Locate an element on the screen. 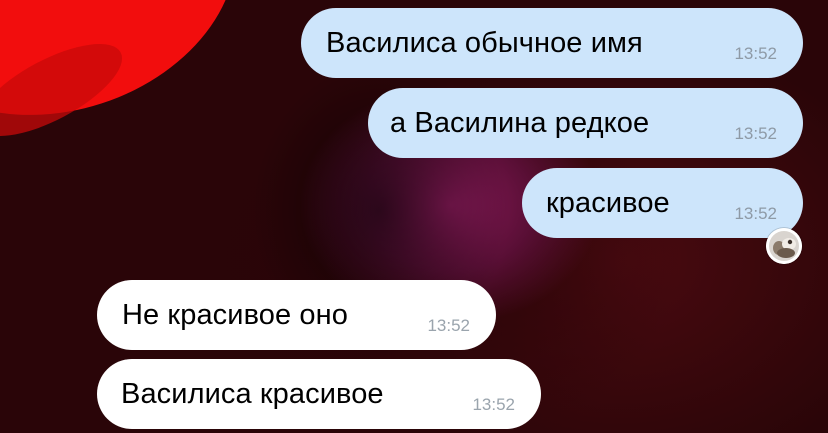 This screenshot has height=433, width=828. message-text: красивое is located at coordinates (608, 202).